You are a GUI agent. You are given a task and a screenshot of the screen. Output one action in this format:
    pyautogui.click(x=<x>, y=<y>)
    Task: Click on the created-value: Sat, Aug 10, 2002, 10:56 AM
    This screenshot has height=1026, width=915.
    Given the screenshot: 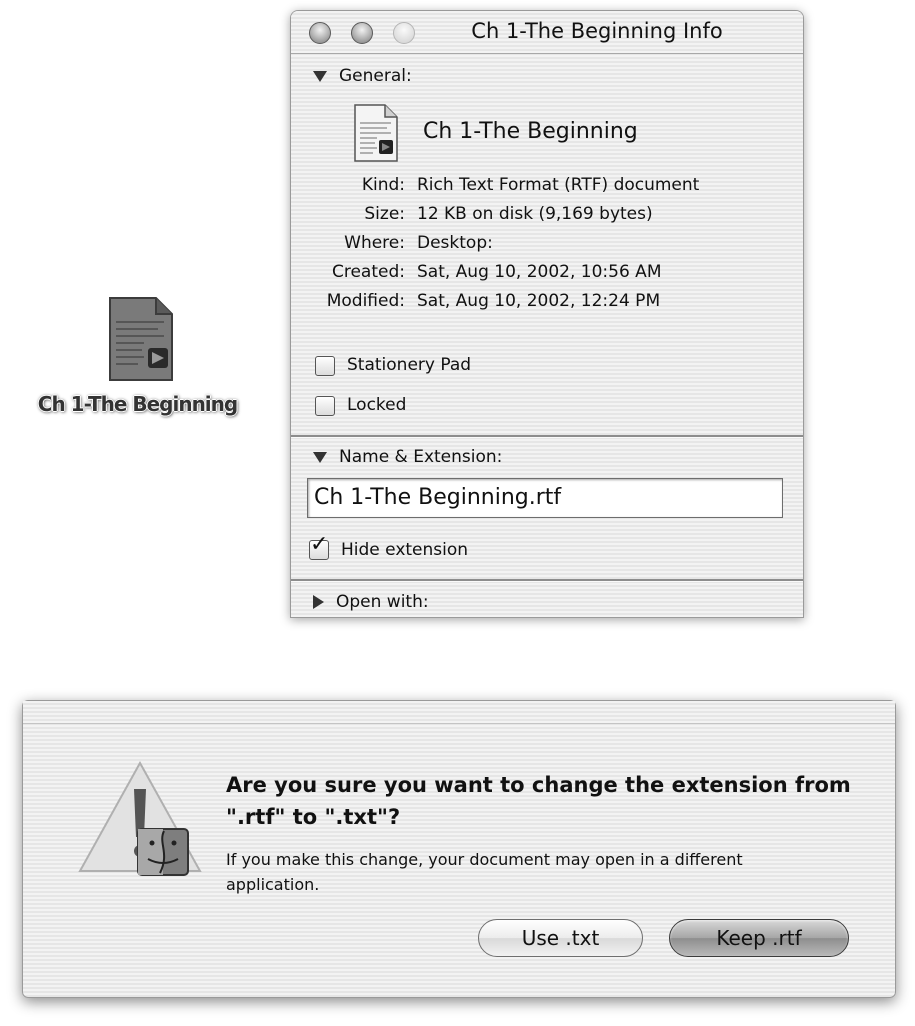 What is the action you would take?
    pyautogui.click(x=539, y=272)
    